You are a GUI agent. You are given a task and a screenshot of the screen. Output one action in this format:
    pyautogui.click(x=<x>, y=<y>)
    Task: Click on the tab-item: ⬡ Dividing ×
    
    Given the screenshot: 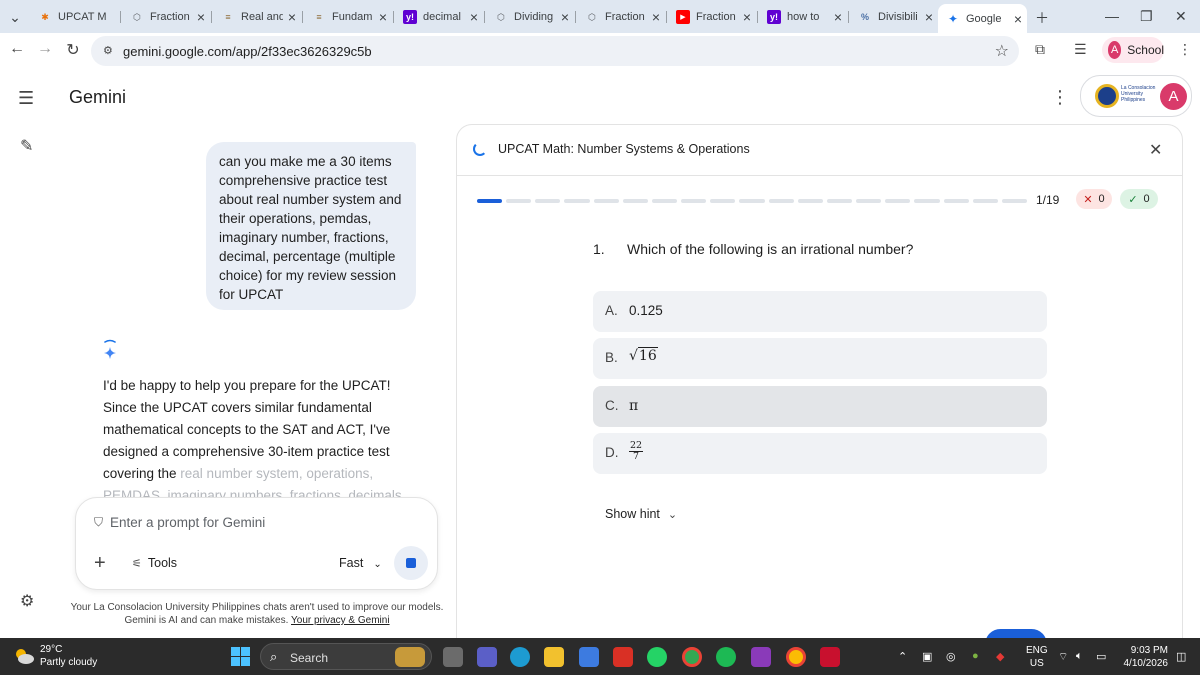 What is the action you would take?
    pyautogui.click(x=530, y=17)
    